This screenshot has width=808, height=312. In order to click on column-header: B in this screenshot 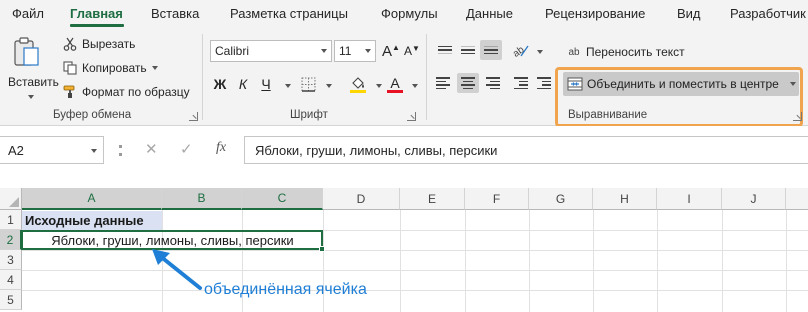, I will do `click(202, 199)`.